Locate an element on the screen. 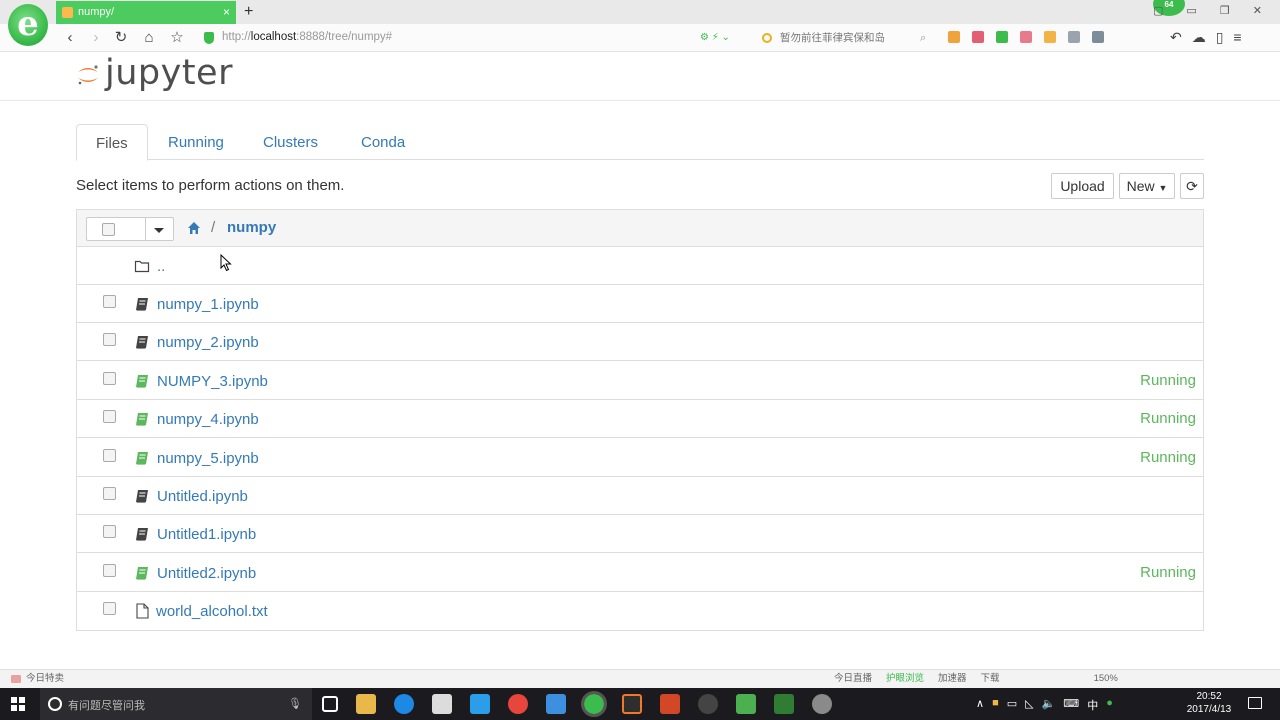 The width and height of the screenshot is (1280, 720). select-all-dropdown is located at coordinates (130, 229).